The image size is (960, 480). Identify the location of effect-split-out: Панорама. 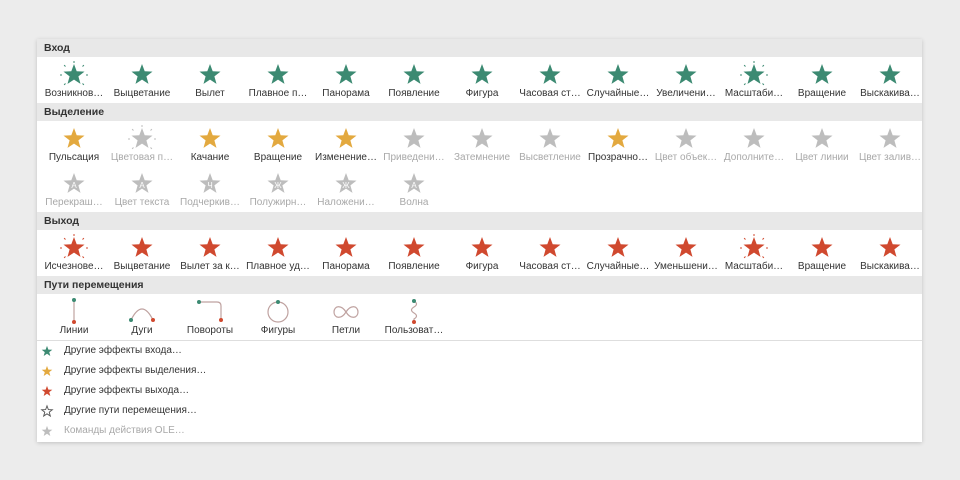
(346, 253).